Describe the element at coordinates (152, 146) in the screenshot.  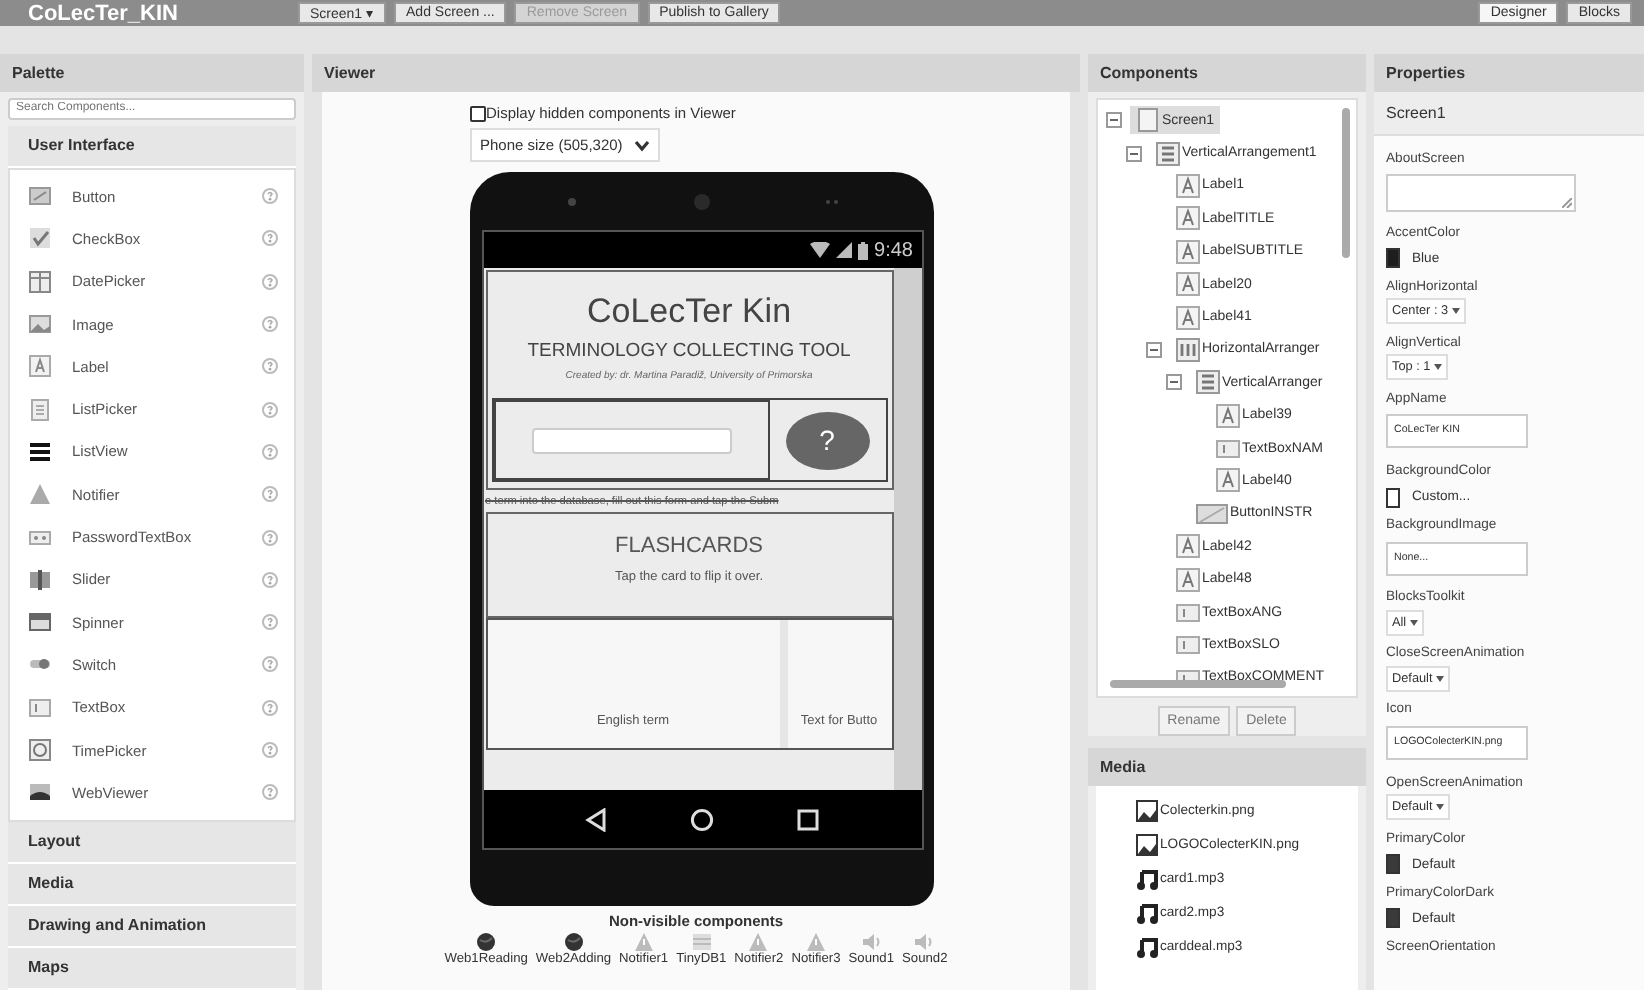
I see `category-header: User Interface` at that location.